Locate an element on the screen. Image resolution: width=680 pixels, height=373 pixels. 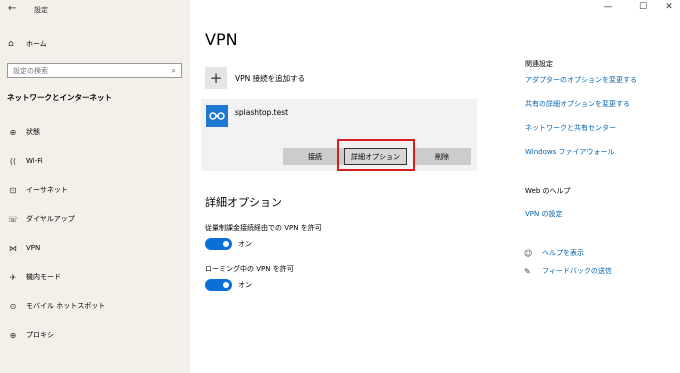
get-help-link: ☺ ヘルプを表示 is located at coordinates (554, 253).